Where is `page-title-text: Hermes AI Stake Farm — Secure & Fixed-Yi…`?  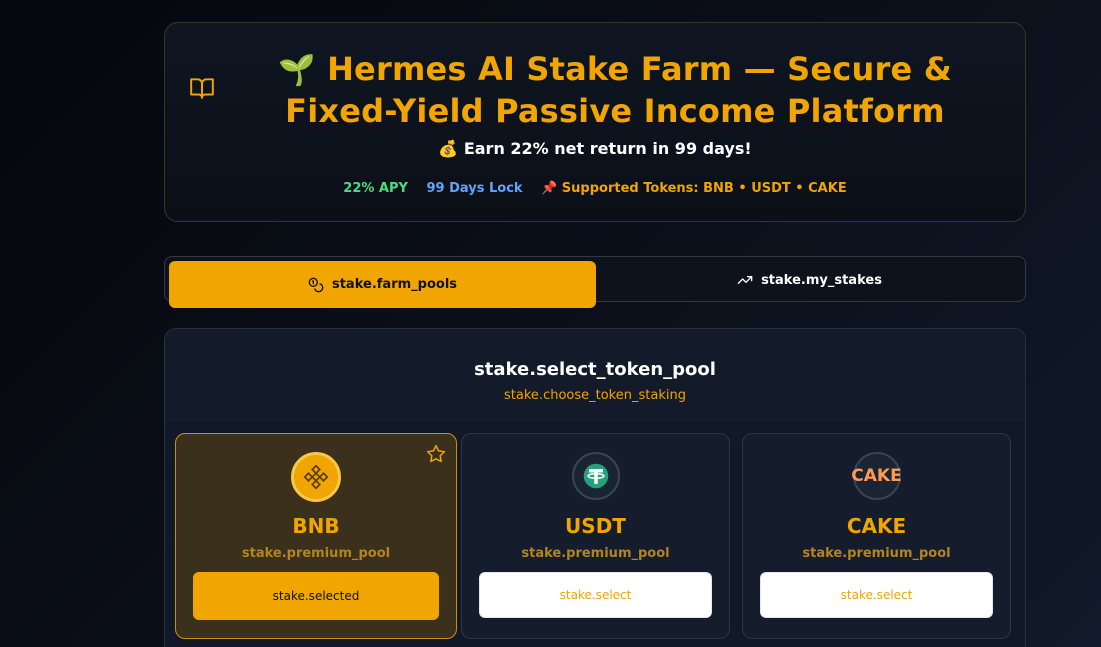 page-title-text: Hermes AI Stake Farm — Secure & Fixed-Yi… is located at coordinates (618, 90).